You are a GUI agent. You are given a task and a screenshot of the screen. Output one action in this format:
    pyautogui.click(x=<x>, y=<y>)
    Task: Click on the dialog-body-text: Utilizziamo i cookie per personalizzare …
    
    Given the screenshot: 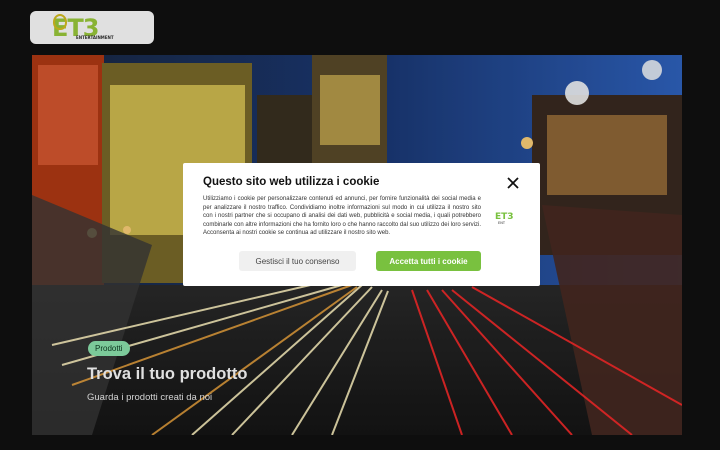 What is the action you would take?
    pyautogui.click(x=342, y=216)
    